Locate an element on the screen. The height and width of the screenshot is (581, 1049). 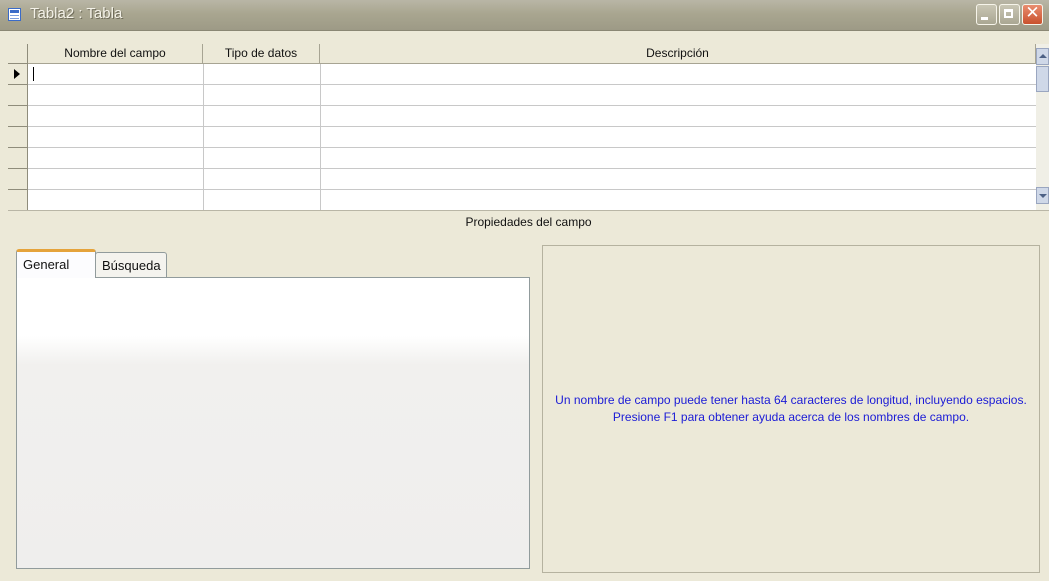
scroll-down-arrow-icon is located at coordinates (1042, 195).